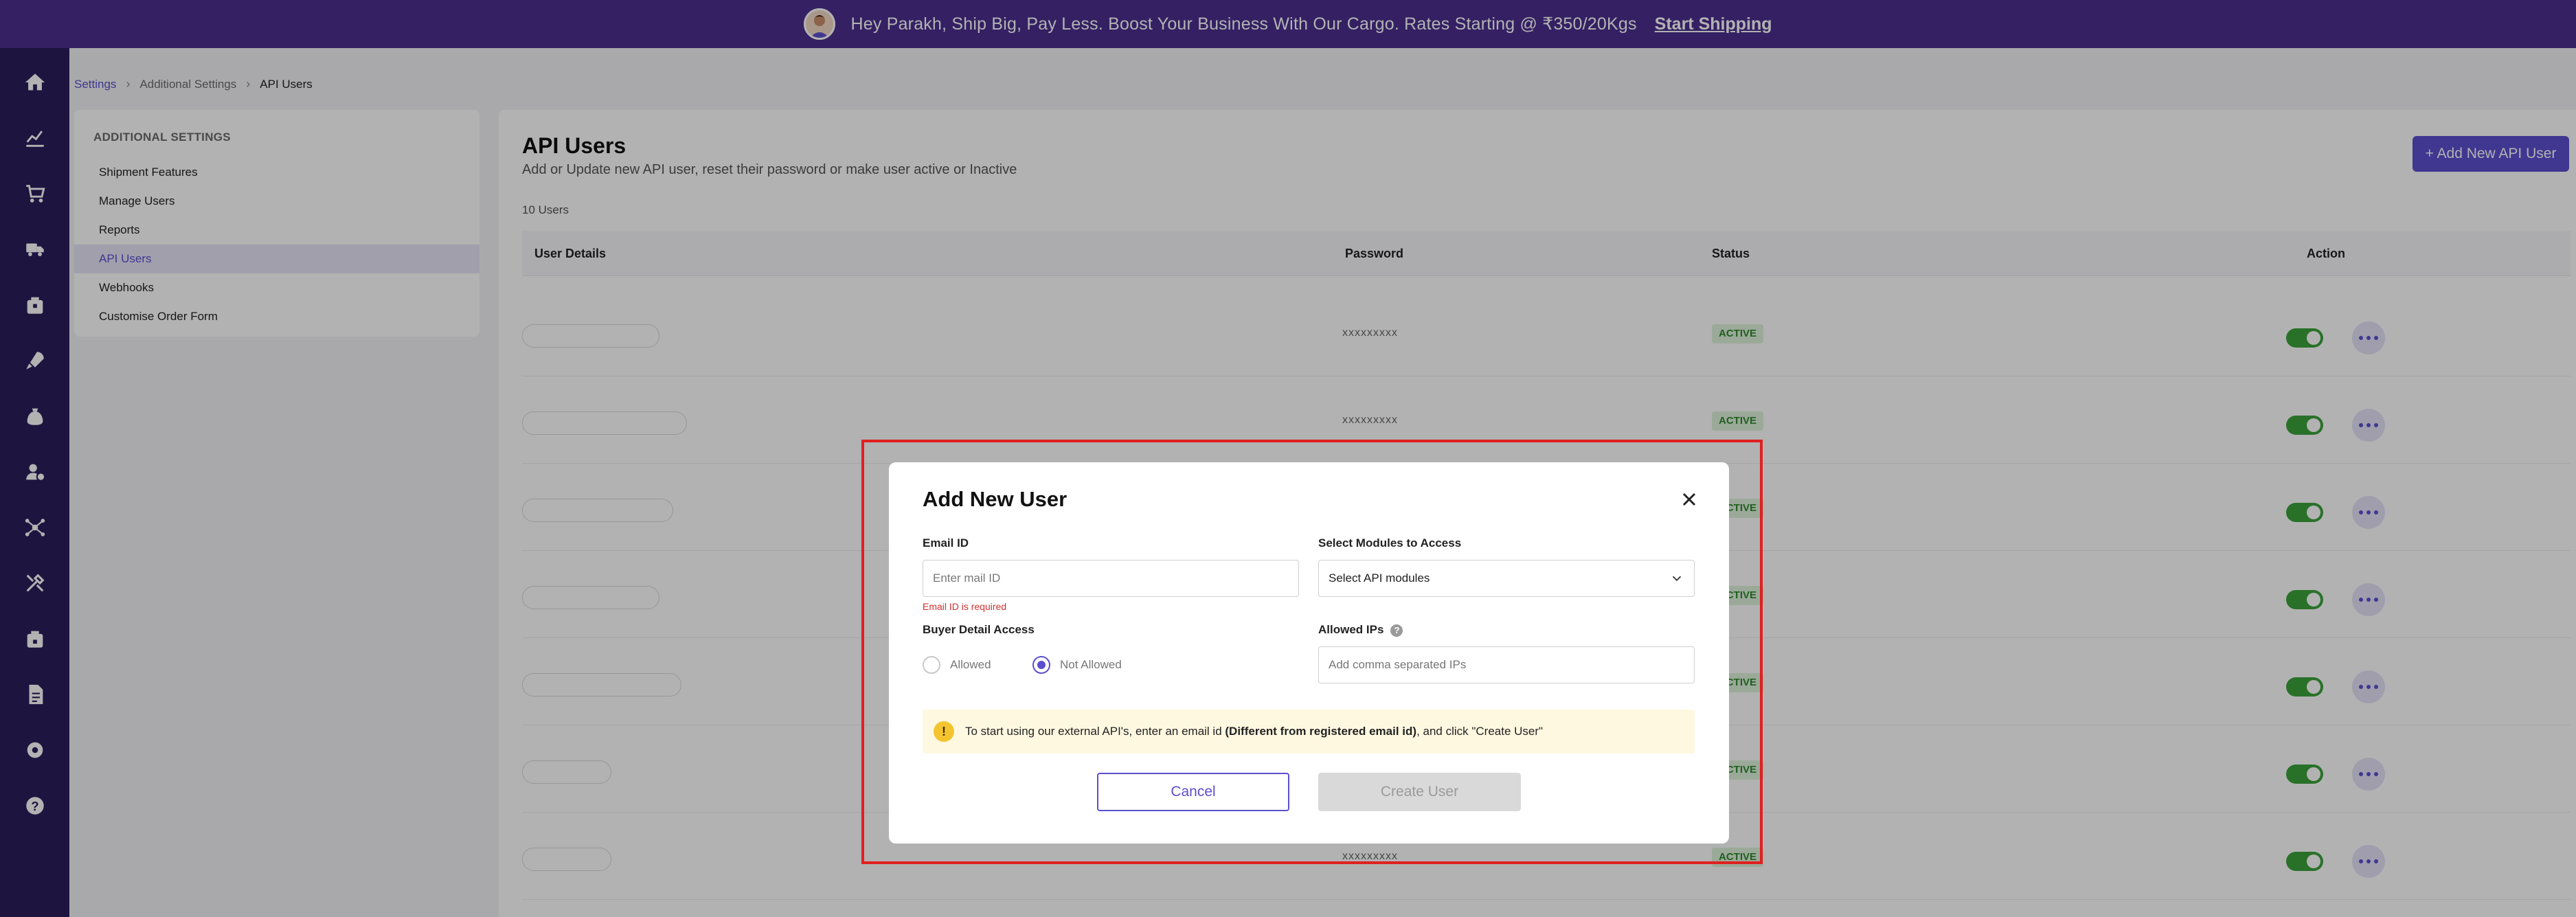 Image resolution: width=2576 pixels, height=917 pixels. What do you see at coordinates (1193, 792) in the screenshot?
I see `cancel-button: Cancel` at bounding box center [1193, 792].